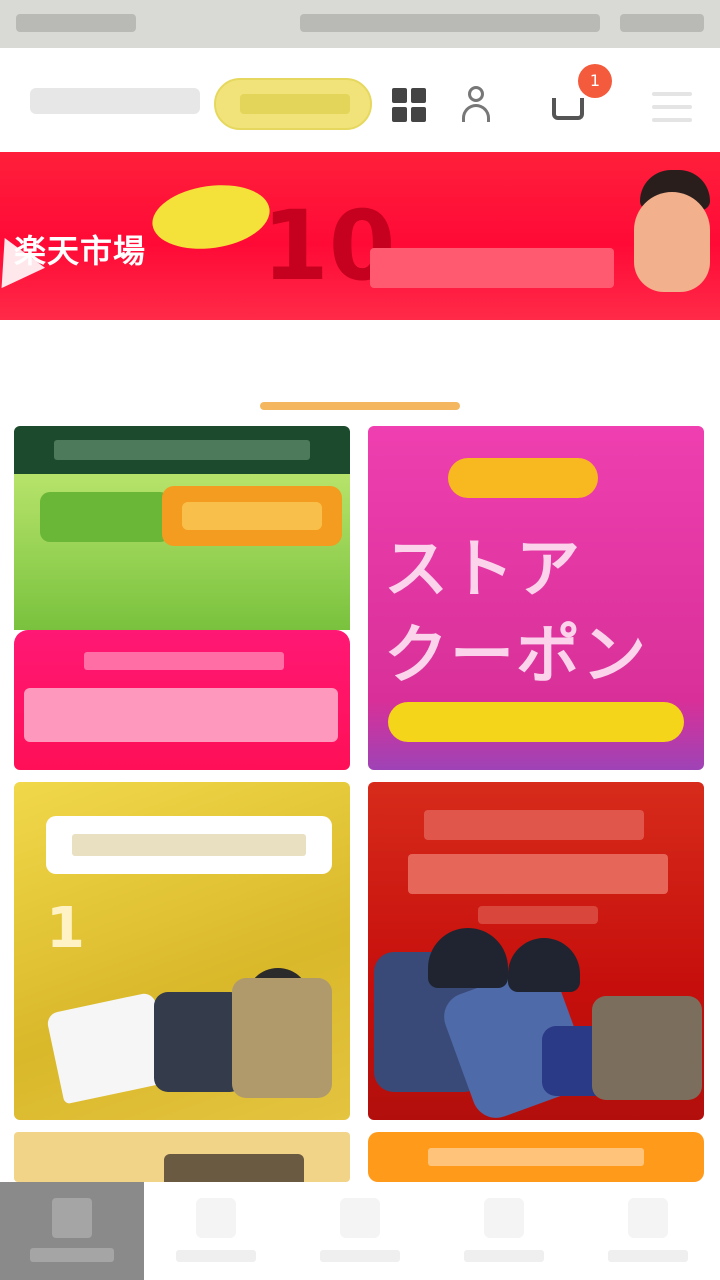  I want to click on status-icons, so click(450, 23).